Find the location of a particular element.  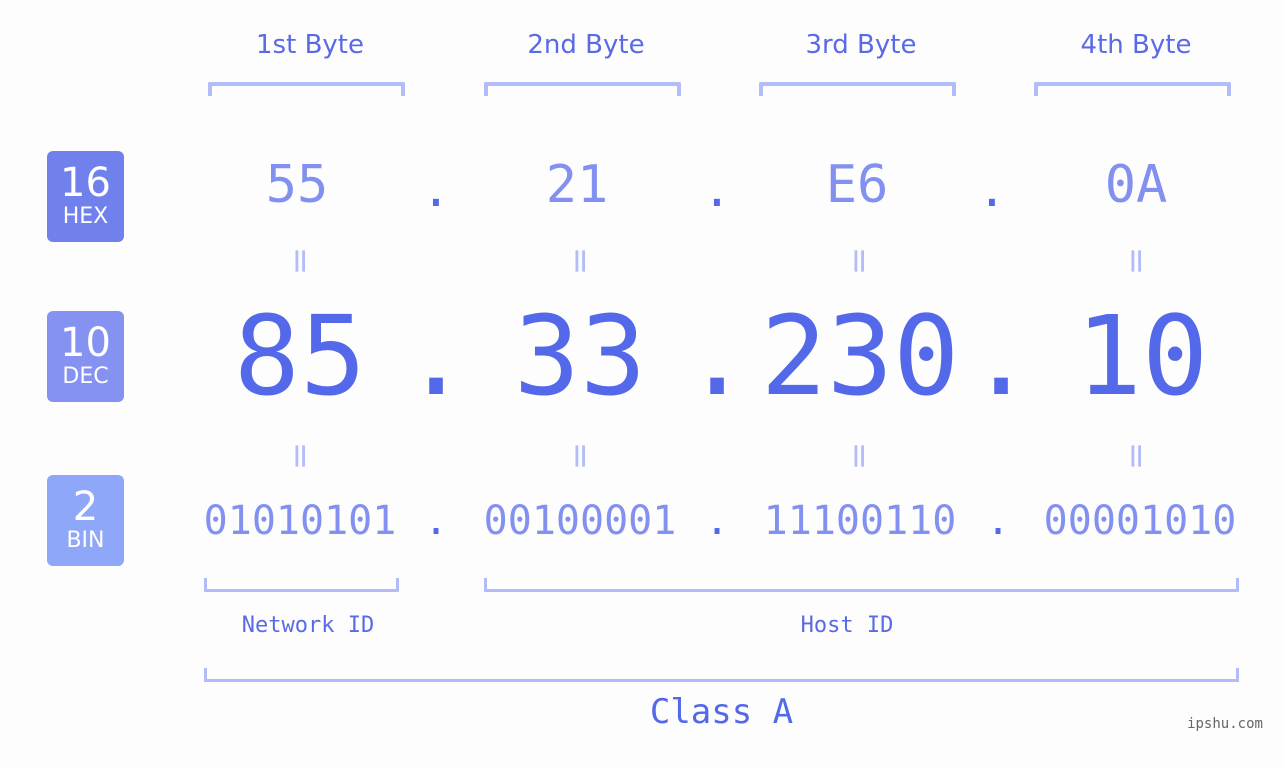

watermark: ipshu.com is located at coordinates (1225, 724).